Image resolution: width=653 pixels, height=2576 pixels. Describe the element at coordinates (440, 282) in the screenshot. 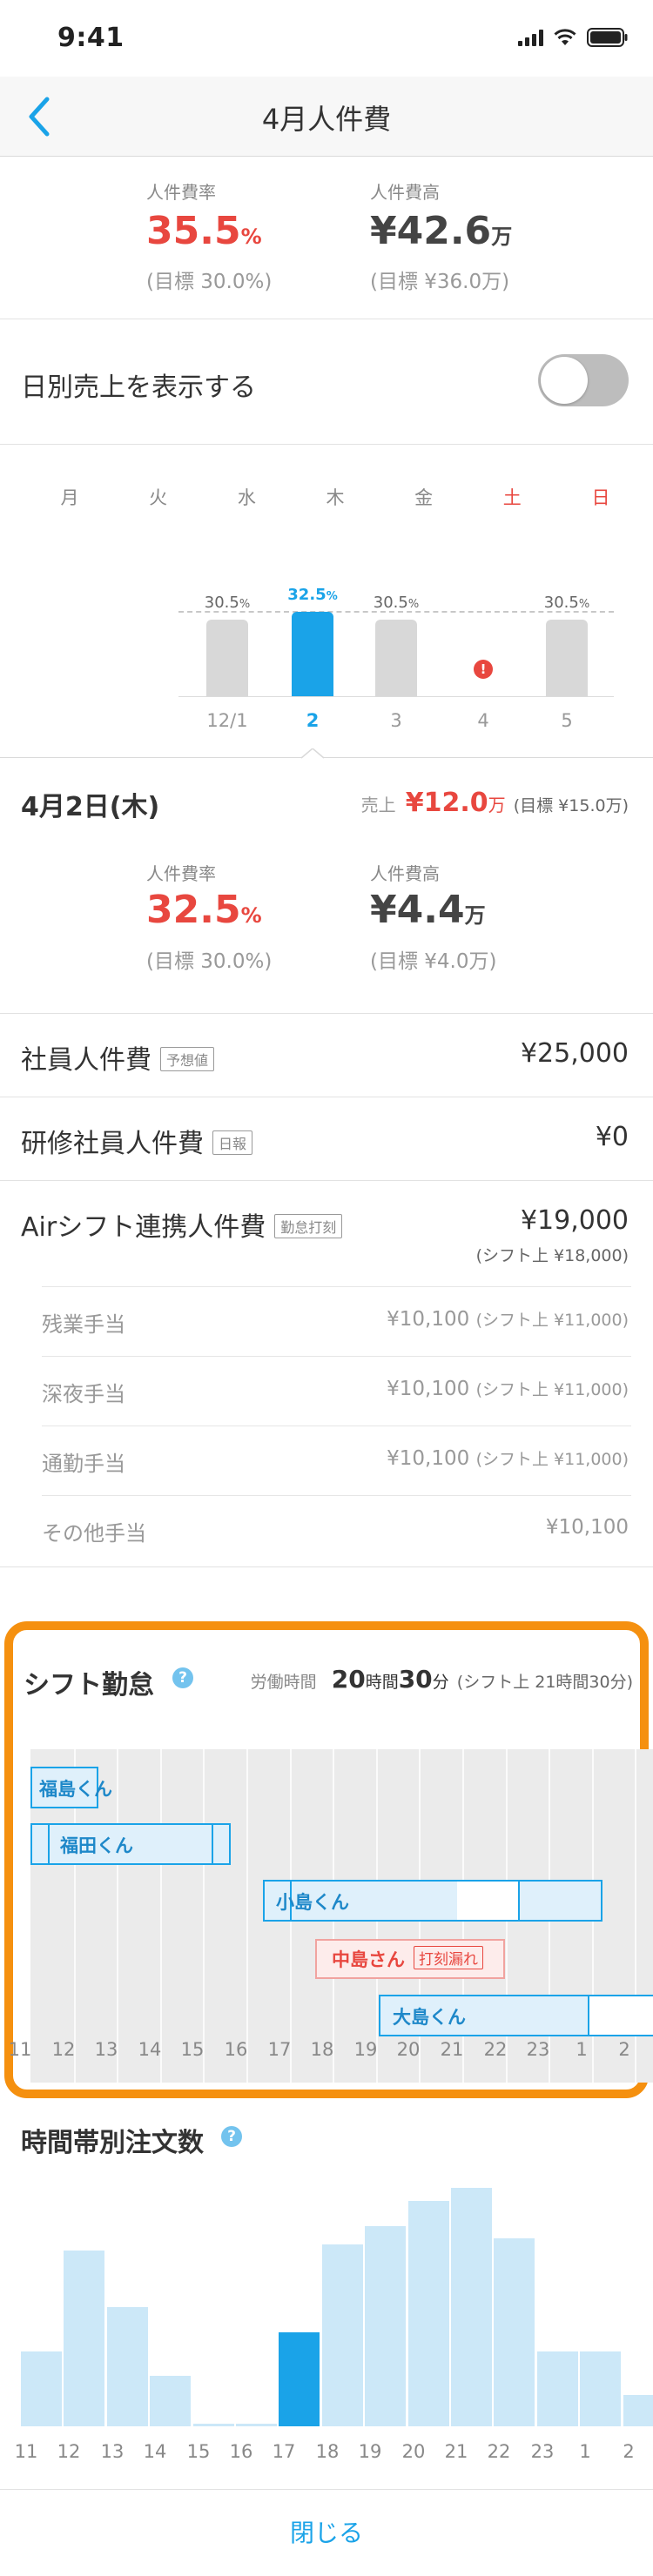

I see `month-cost-target: (目標 ¥36.0万)` at that location.